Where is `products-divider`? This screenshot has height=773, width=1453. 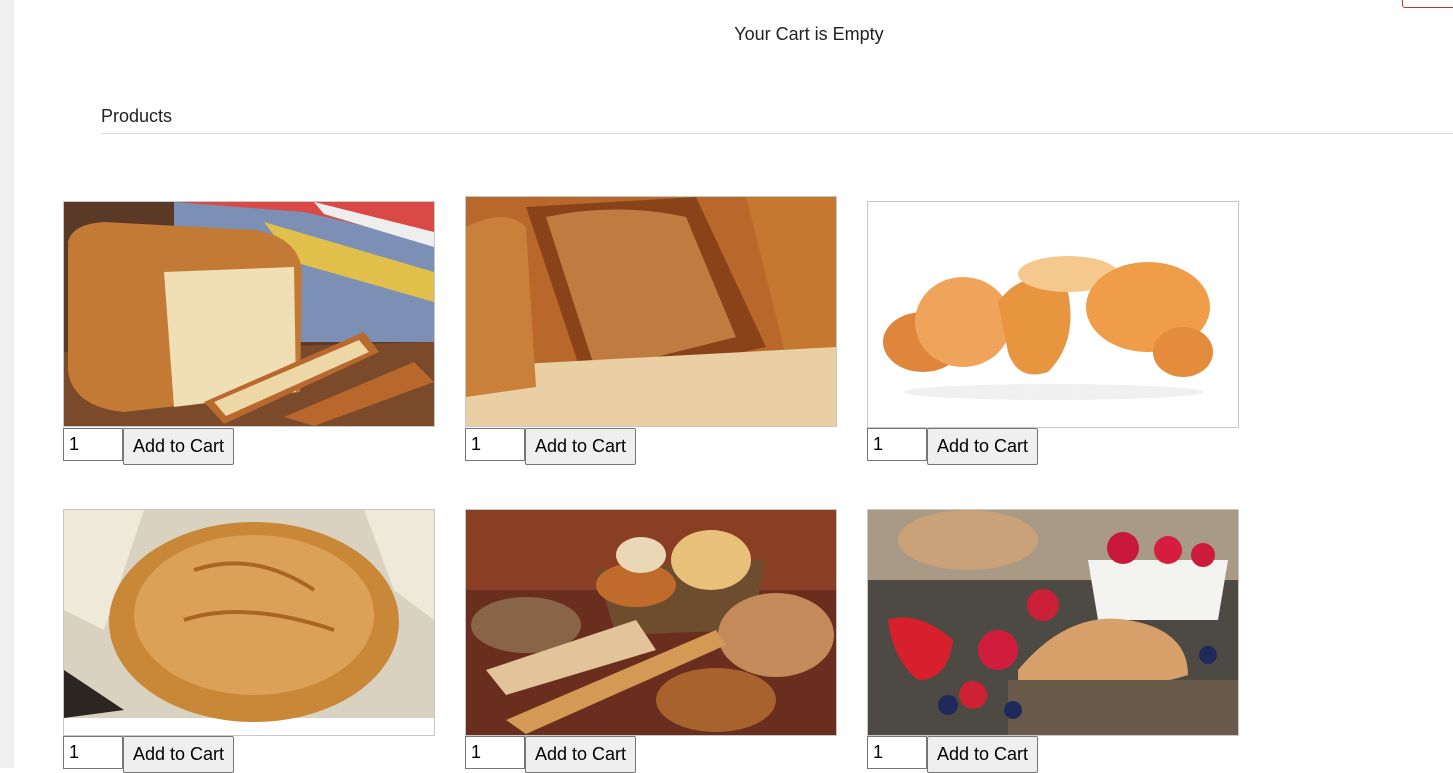
products-divider is located at coordinates (777, 133).